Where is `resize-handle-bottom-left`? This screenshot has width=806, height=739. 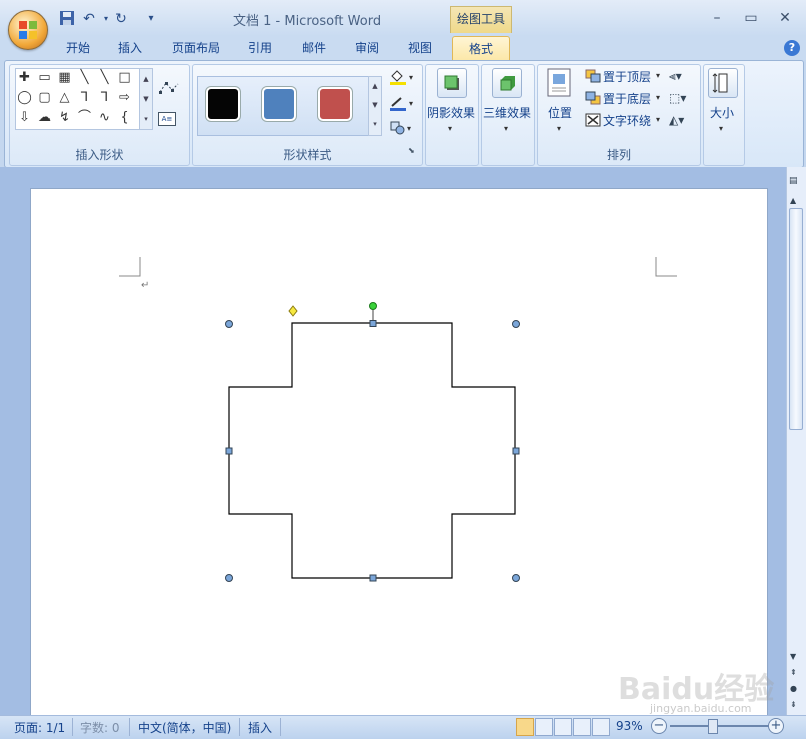
resize-handle-bottom-left is located at coordinates (229, 578).